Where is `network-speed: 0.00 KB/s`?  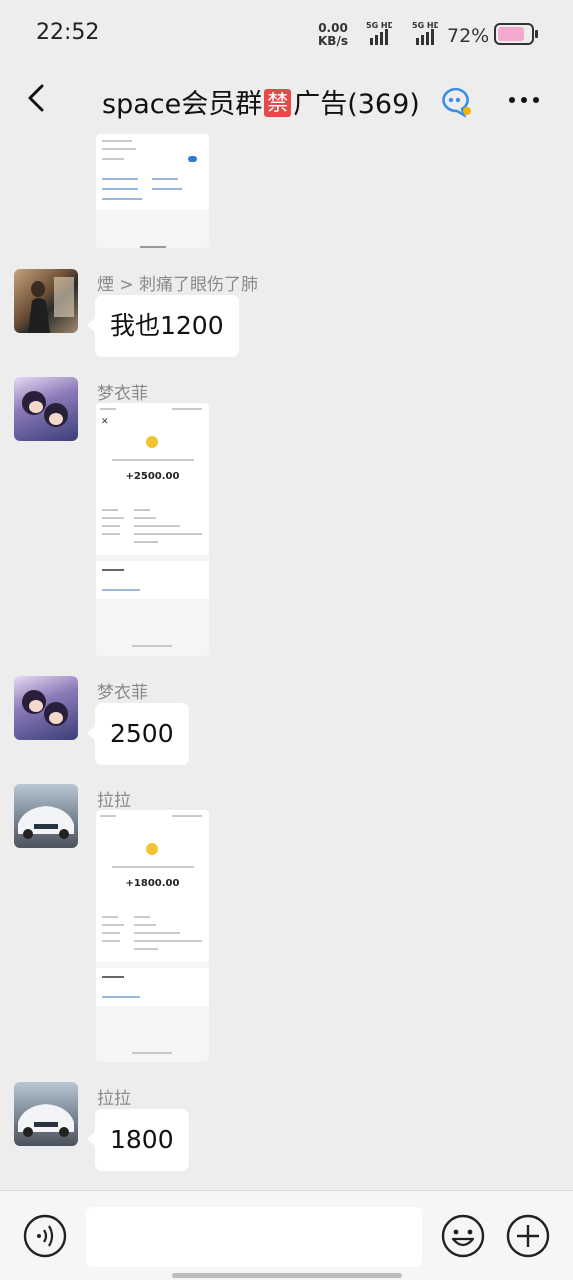
network-speed: 0.00 KB/s is located at coordinates (333, 35).